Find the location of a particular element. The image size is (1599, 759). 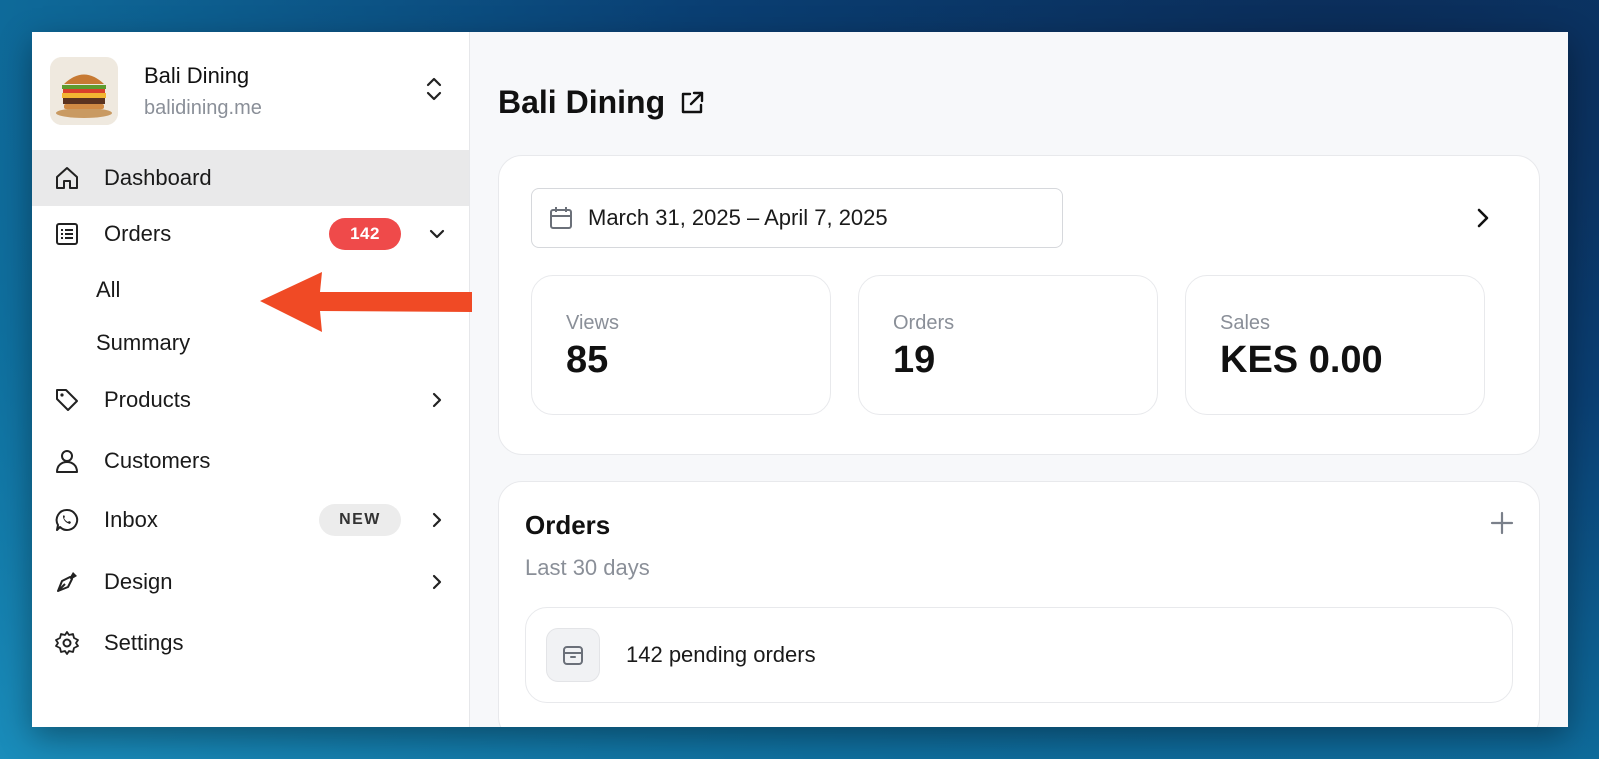

sidebar-item-label: Customers is located at coordinates (157, 460).